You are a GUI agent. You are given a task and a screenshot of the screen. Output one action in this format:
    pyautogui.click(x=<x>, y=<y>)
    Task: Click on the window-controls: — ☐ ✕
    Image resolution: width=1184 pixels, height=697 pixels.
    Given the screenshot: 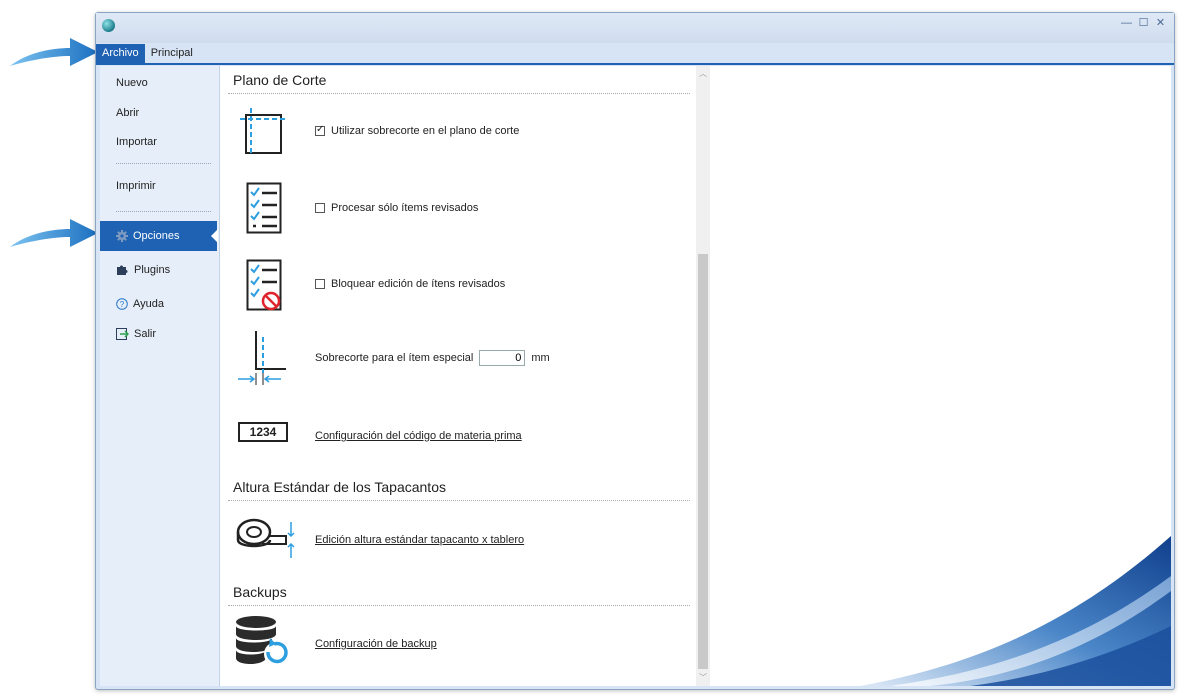 What is the action you would take?
    pyautogui.click(x=1143, y=23)
    